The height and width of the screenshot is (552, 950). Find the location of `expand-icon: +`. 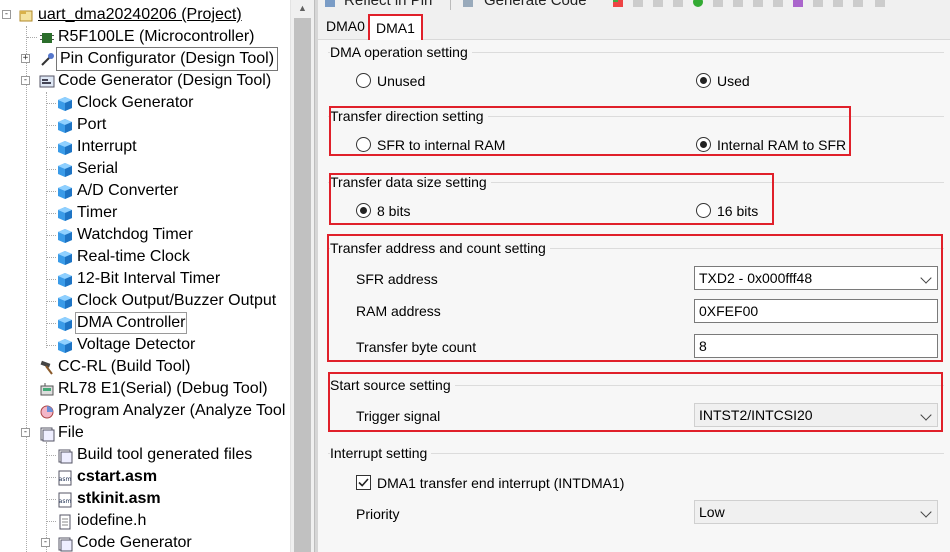

expand-icon: + is located at coordinates (25, 58).